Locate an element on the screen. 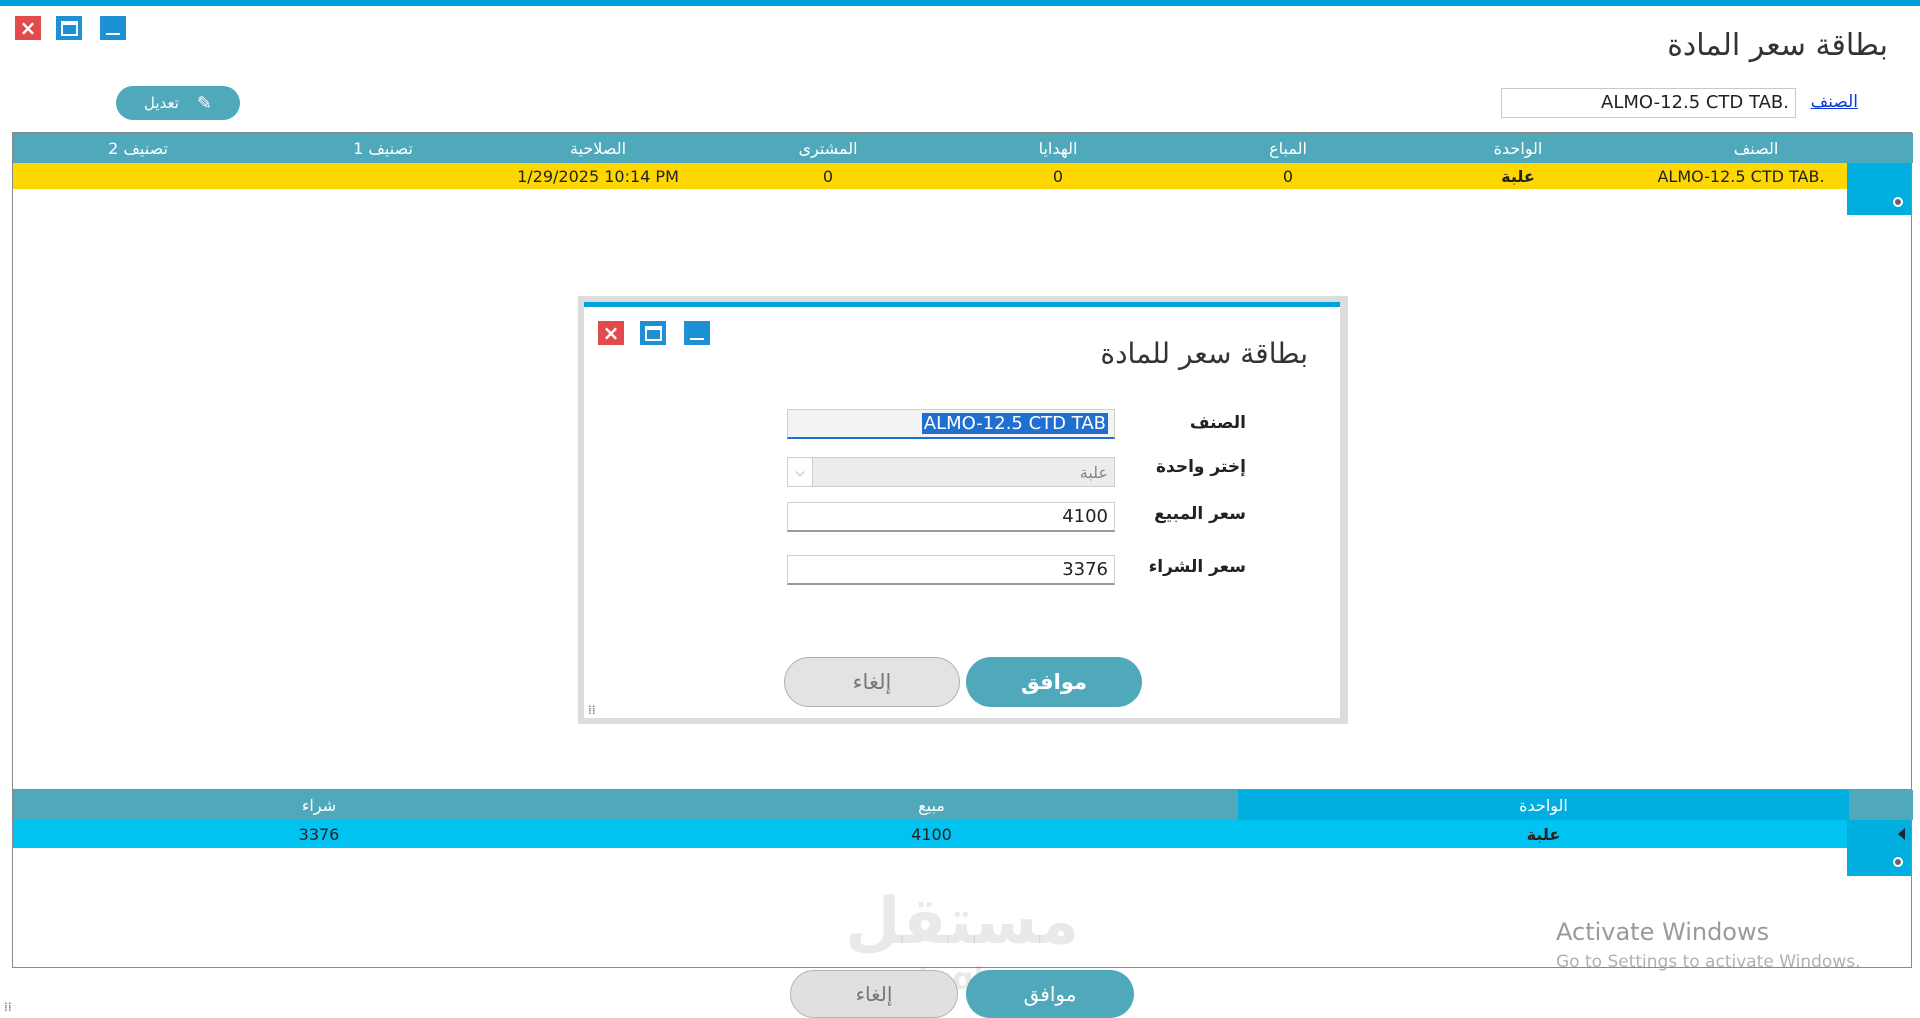 The height and width of the screenshot is (1018, 1920). col-header-sale: مبيع is located at coordinates (931, 805).